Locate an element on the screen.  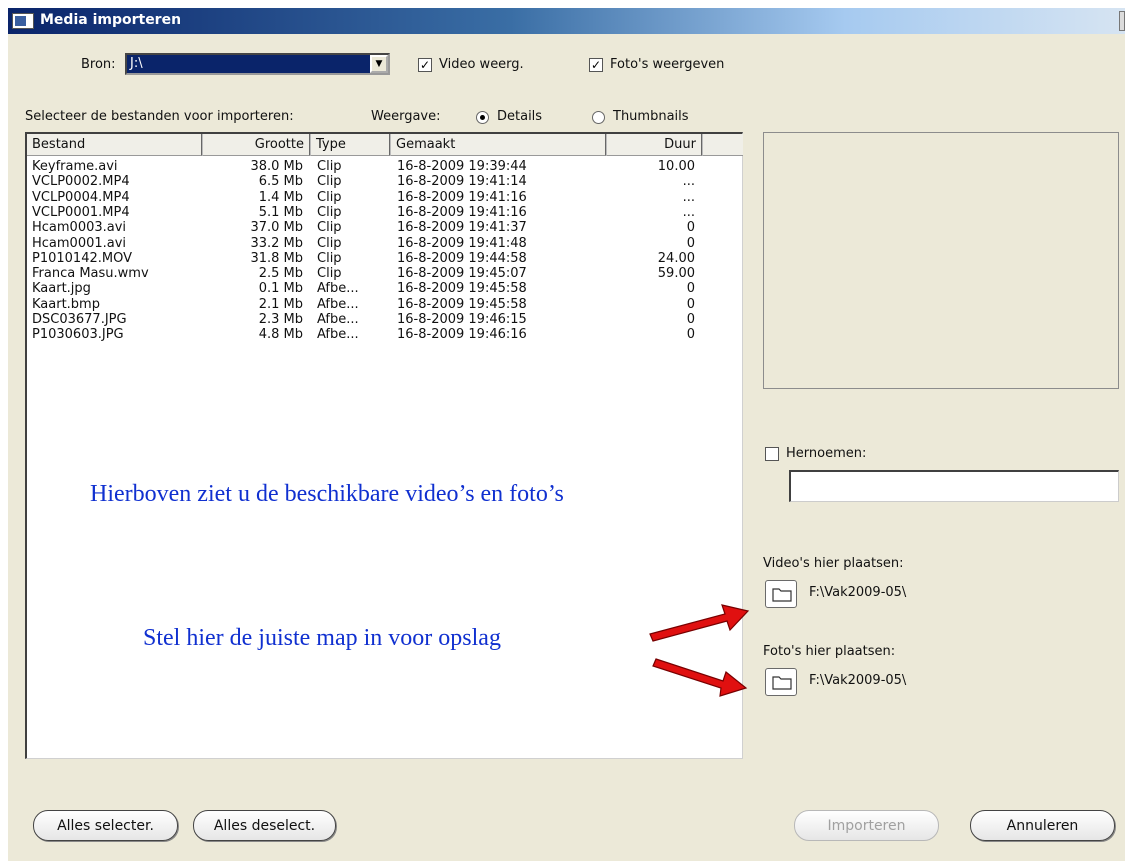
column-header-name: Bestand is located at coordinates (115, 145).